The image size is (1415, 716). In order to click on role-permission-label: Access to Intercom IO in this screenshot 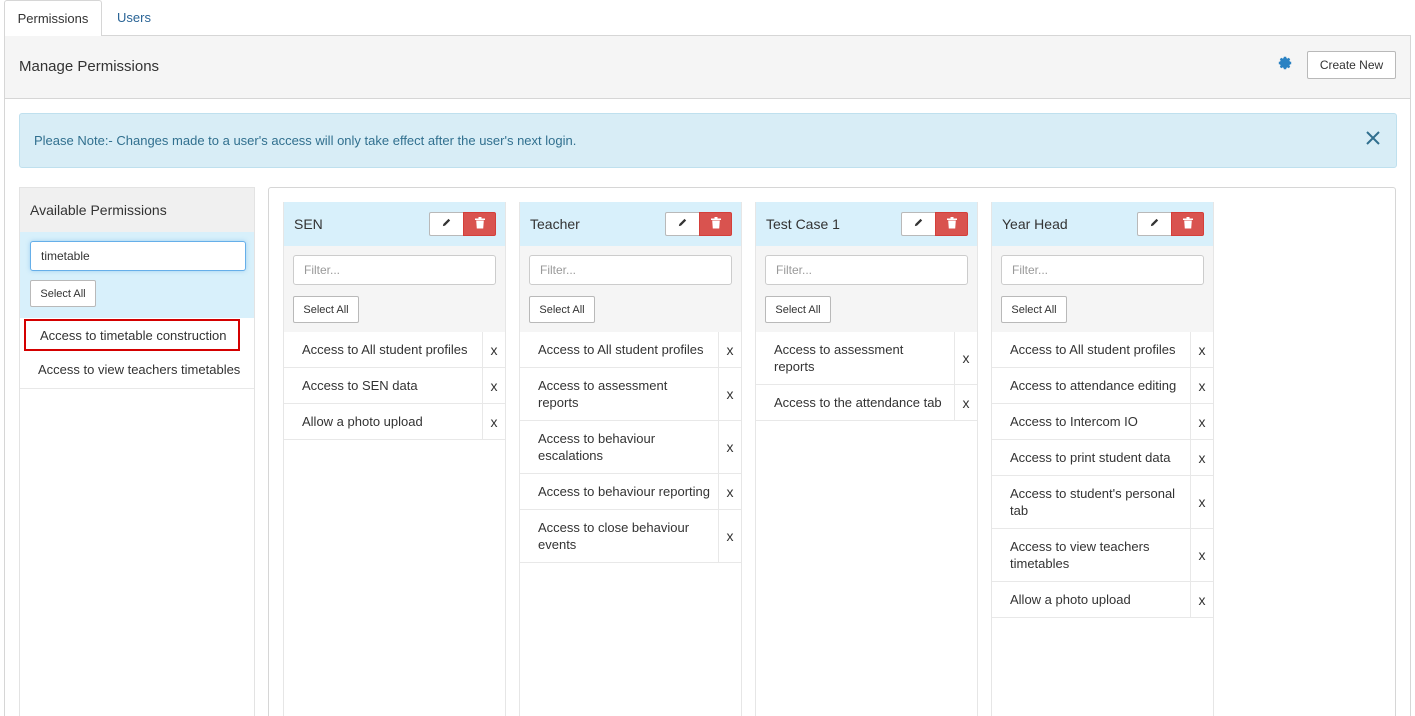, I will do `click(1074, 421)`.